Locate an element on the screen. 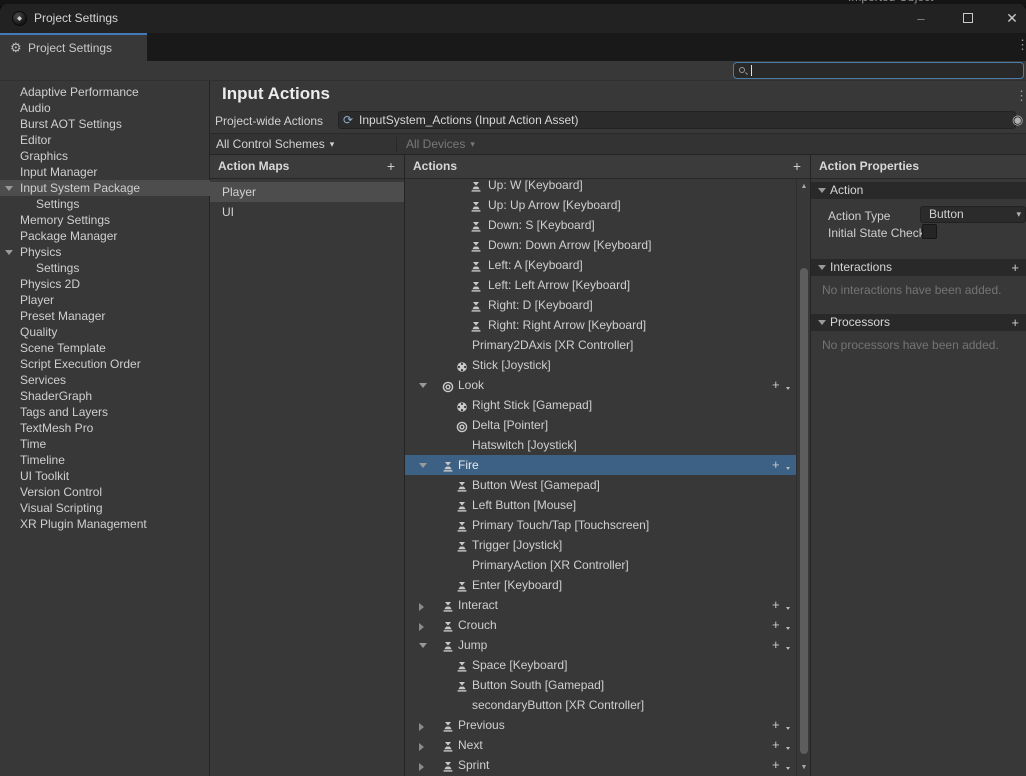  binding-row-primaryaction-xr-controller: PrimaryAction [XR Controller] is located at coordinates (600, 565).